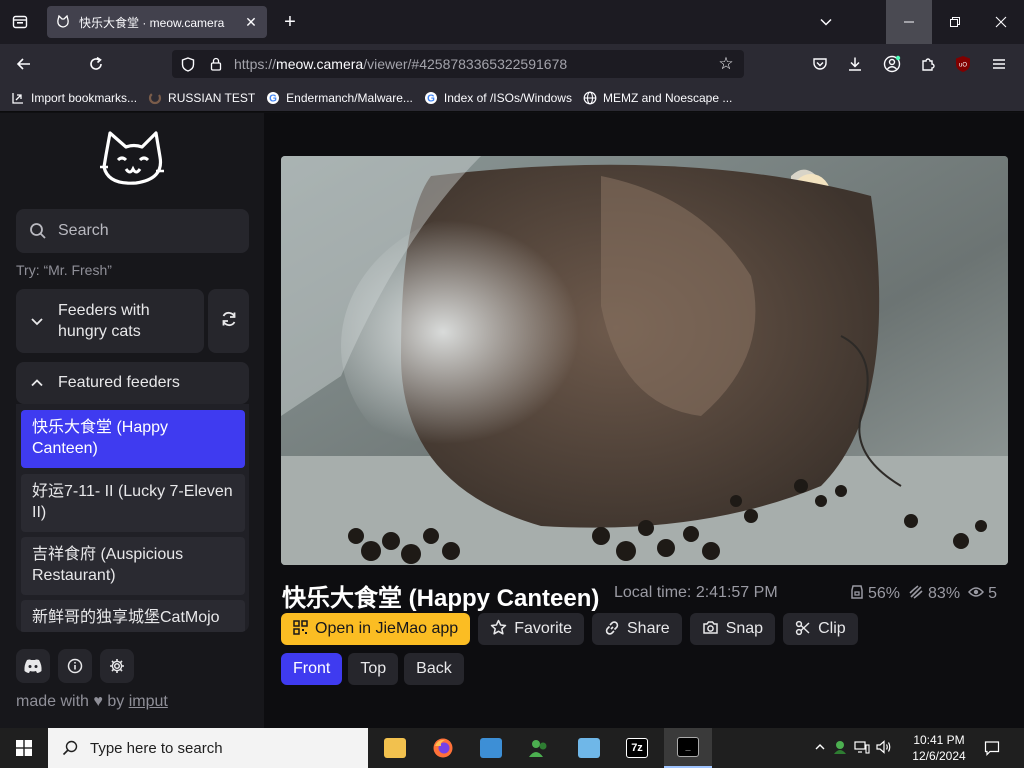 The height and width of the screenshot is (768, 1024). I want to click on clock-date: 12/6/2024, so click(939, 756).